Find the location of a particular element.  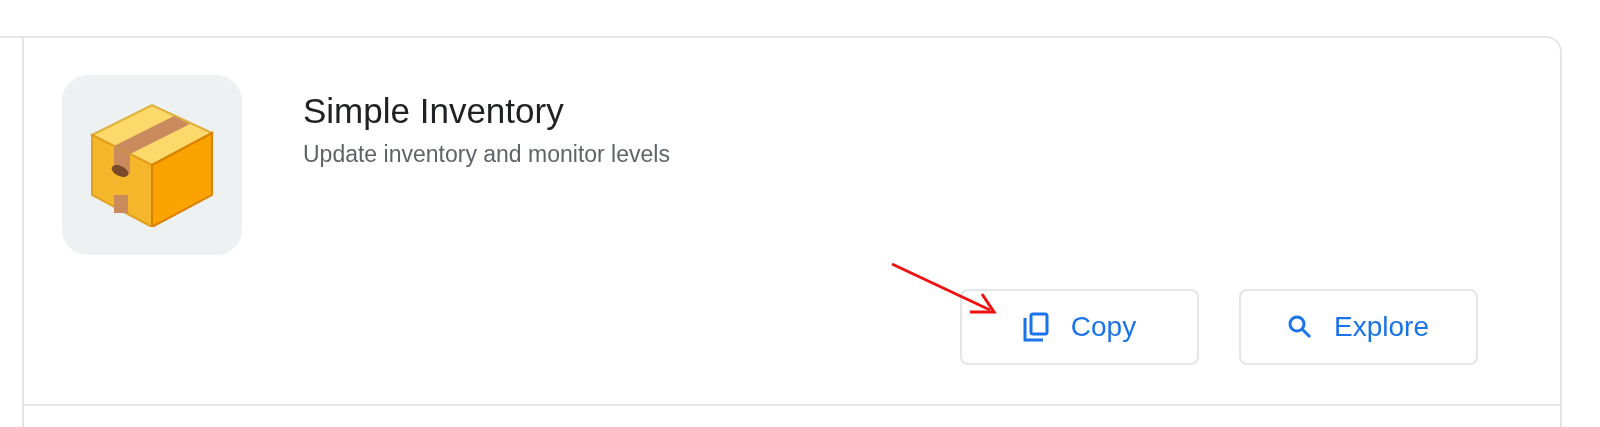

app-title: Simple Inventory is located at coordinates (434, 111).